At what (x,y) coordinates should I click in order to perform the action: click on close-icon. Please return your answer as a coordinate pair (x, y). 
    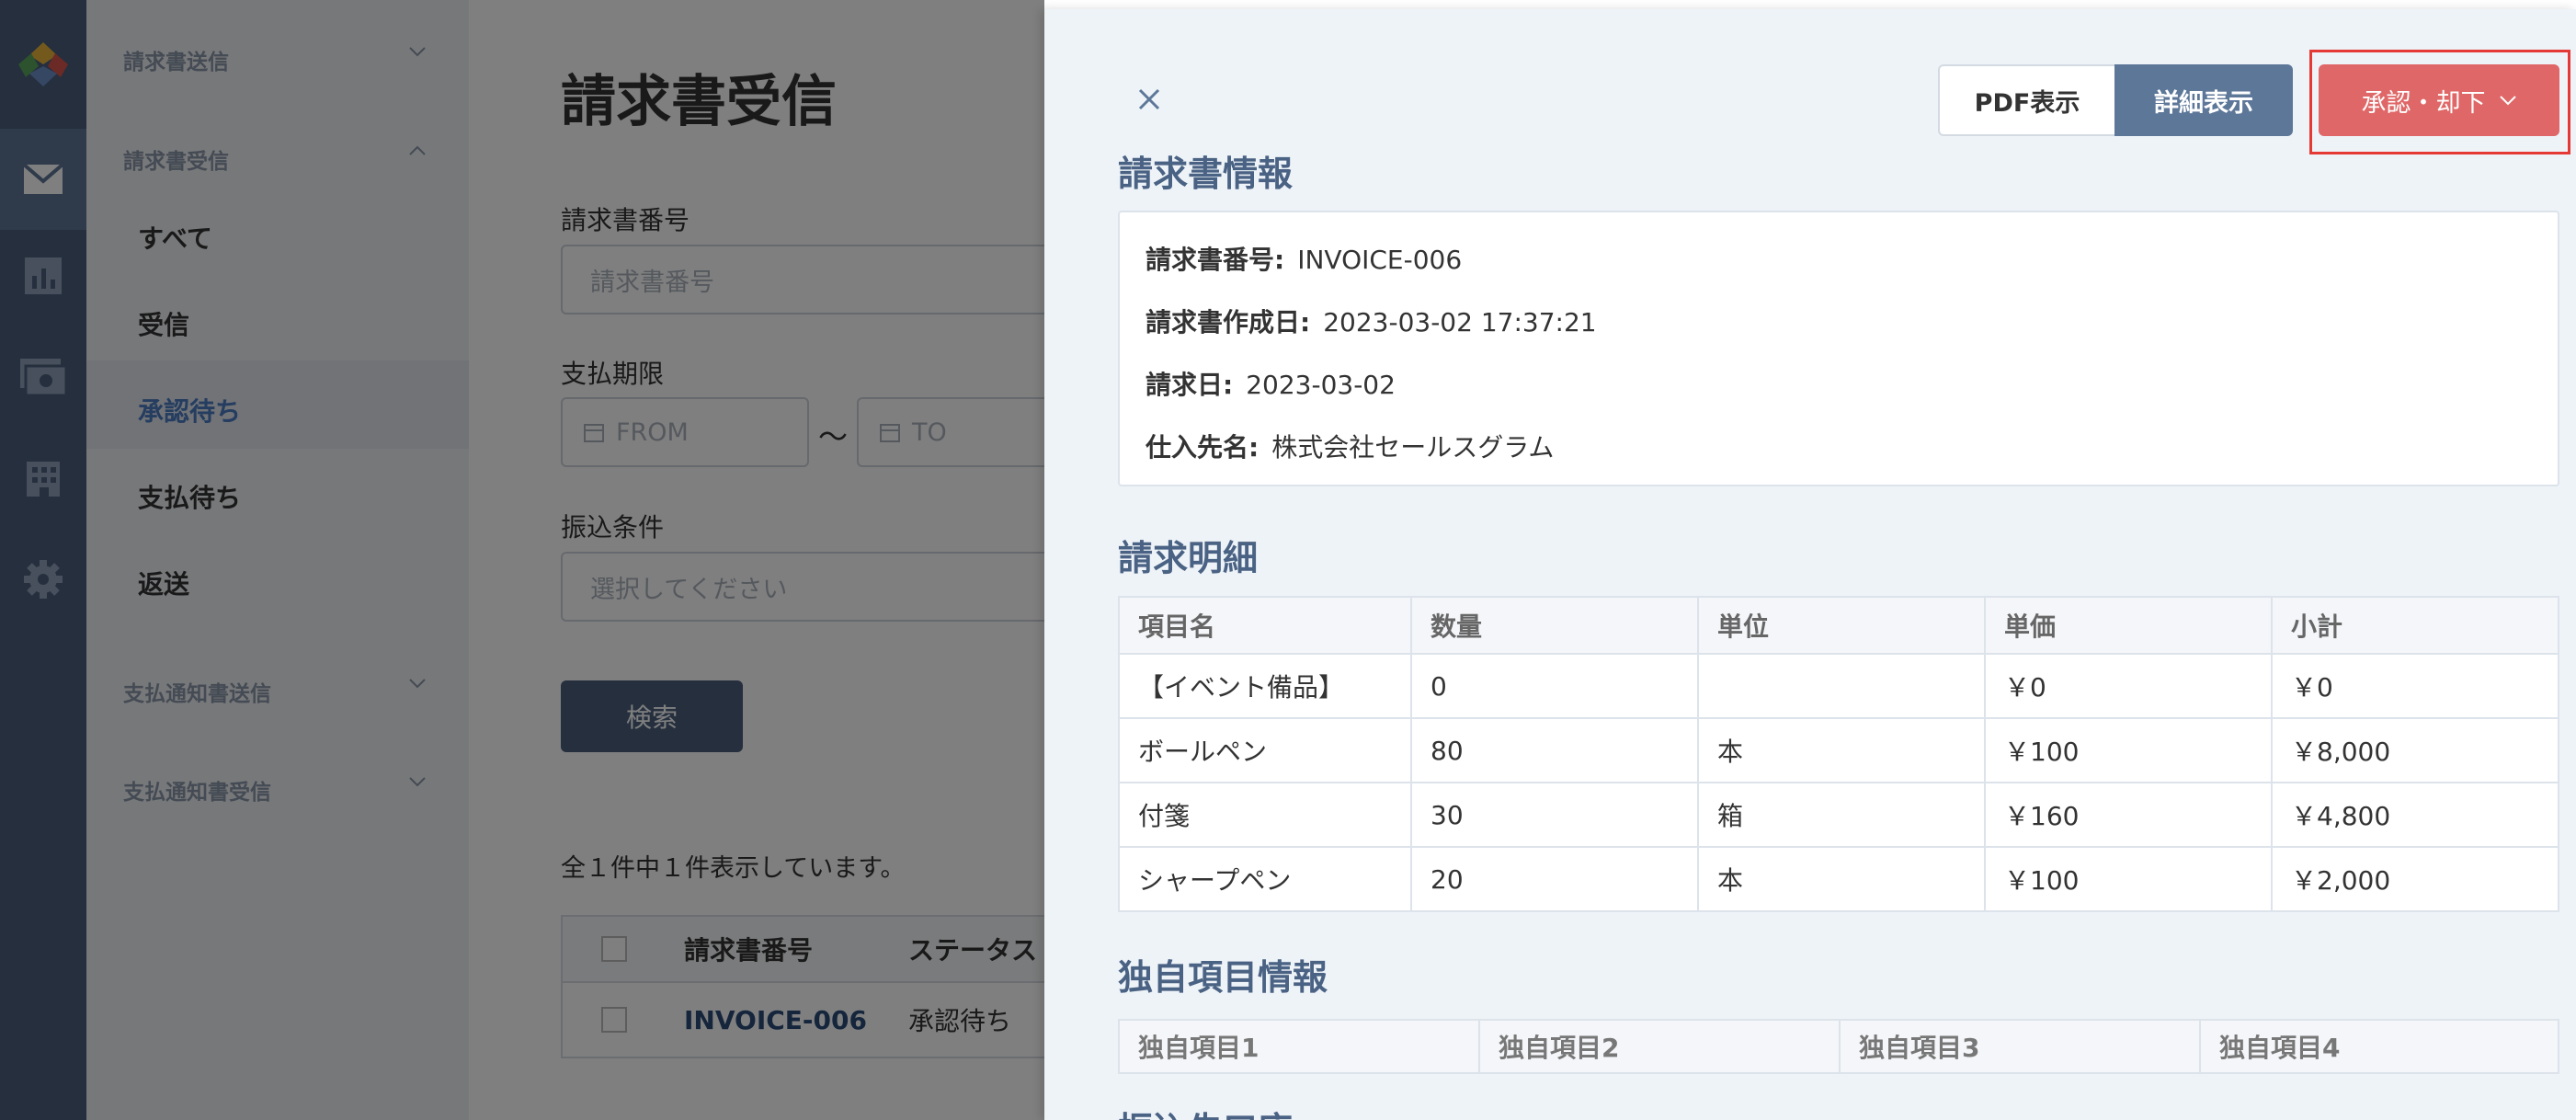
    Looking at the image, I should click on (1149, 99).